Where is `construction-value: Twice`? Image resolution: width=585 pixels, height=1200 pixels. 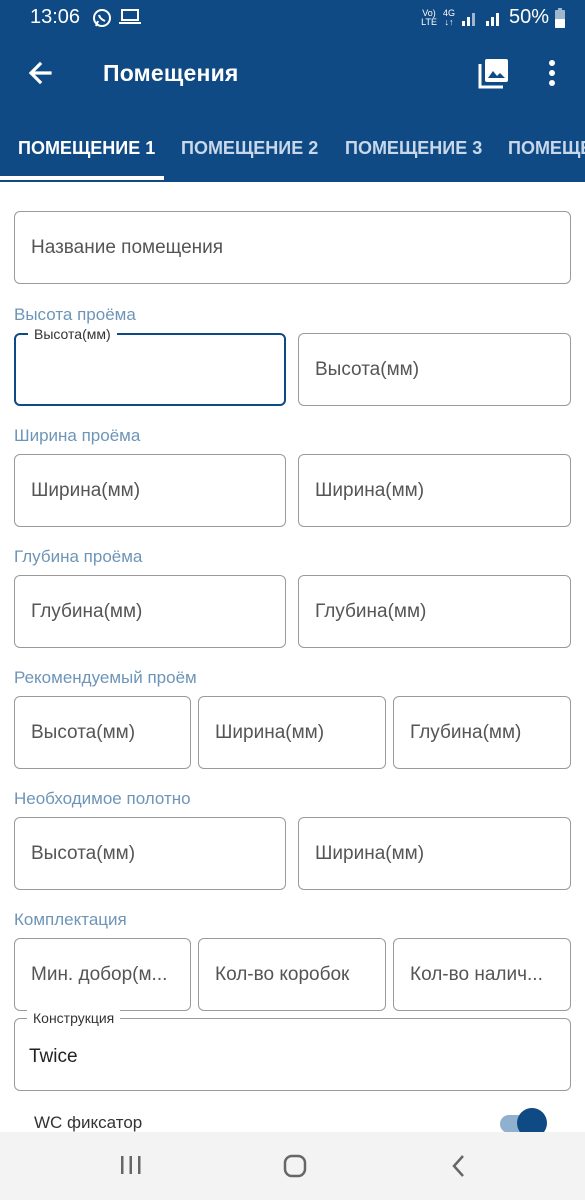
construction-value: Twice is located at coordinates (53, 1056).